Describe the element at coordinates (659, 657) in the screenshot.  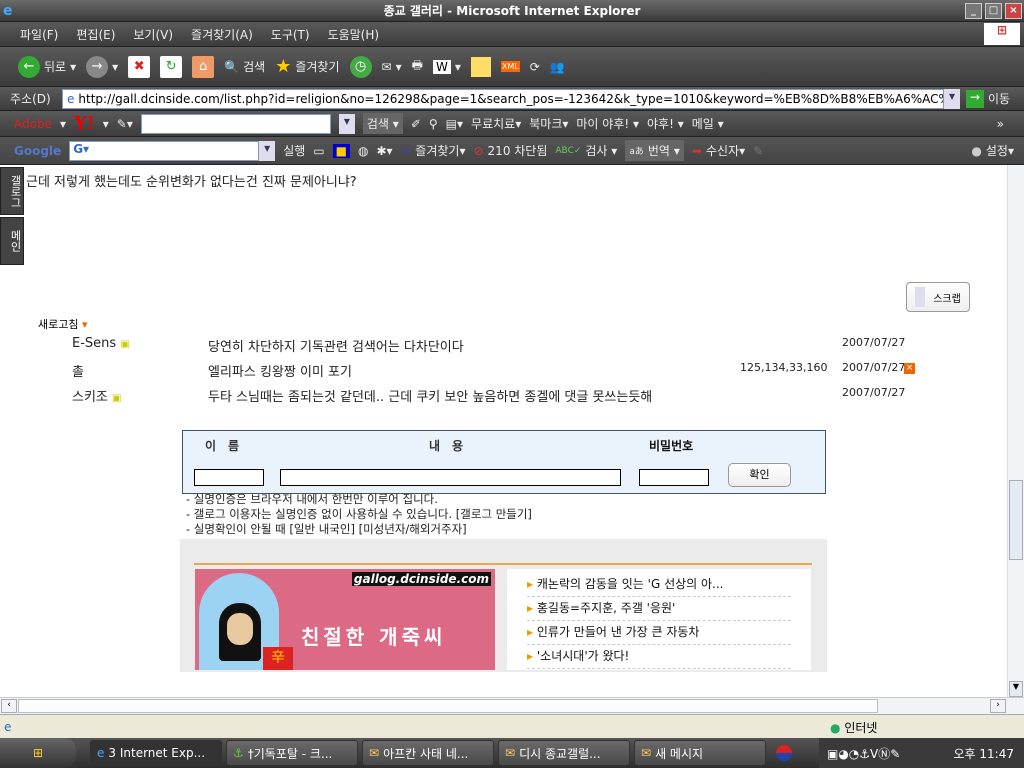
I see `news-link: ▸ '소녀시대'가 왔다!` at that location.